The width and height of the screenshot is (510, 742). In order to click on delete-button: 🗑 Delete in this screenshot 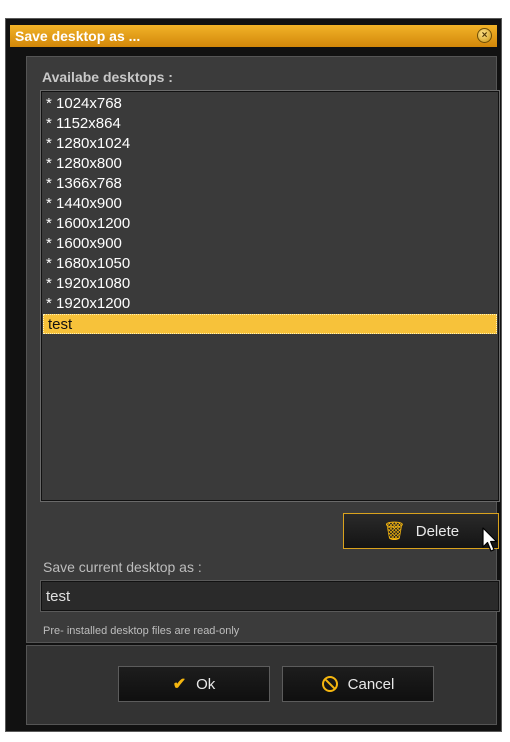, I will do `click(421, 531)`.